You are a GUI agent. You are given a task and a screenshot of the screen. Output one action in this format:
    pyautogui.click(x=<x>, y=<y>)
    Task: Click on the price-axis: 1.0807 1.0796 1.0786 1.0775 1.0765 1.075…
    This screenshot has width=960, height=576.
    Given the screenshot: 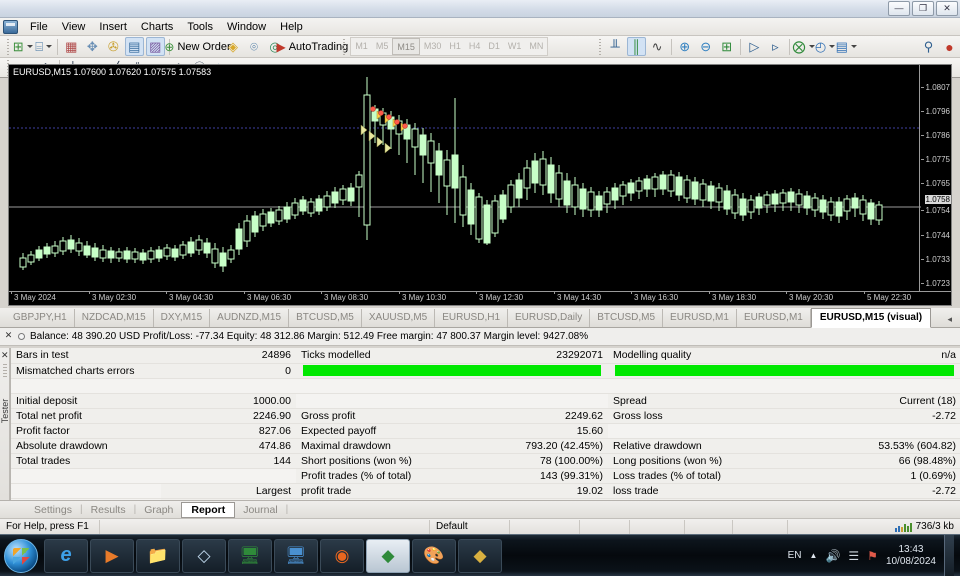 What is the action you would take?
    pyautogui.click(x=935, y=178)
    